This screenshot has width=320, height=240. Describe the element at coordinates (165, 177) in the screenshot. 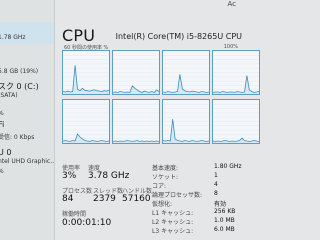

I see `detail-key: ソケット:` at that location.